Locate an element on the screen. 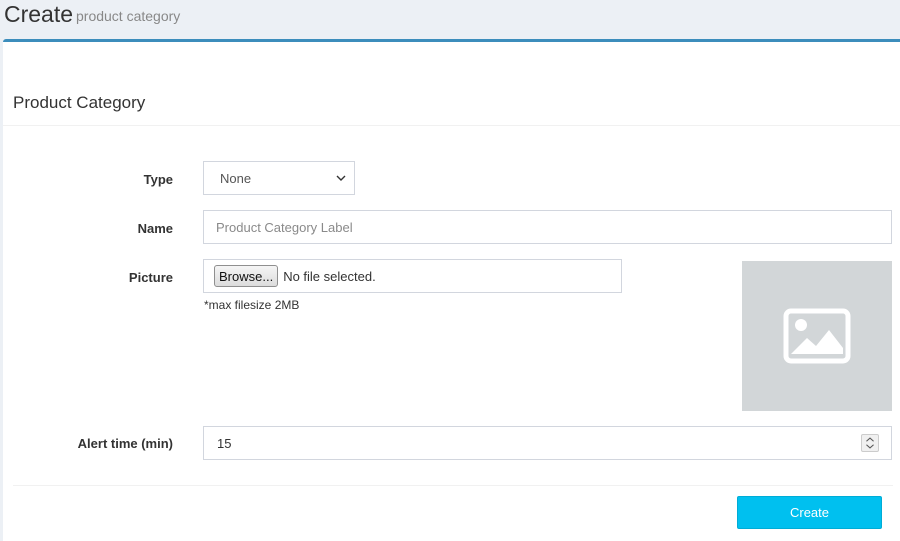  page-subtitle: product category is located at coordinates (128, 16).